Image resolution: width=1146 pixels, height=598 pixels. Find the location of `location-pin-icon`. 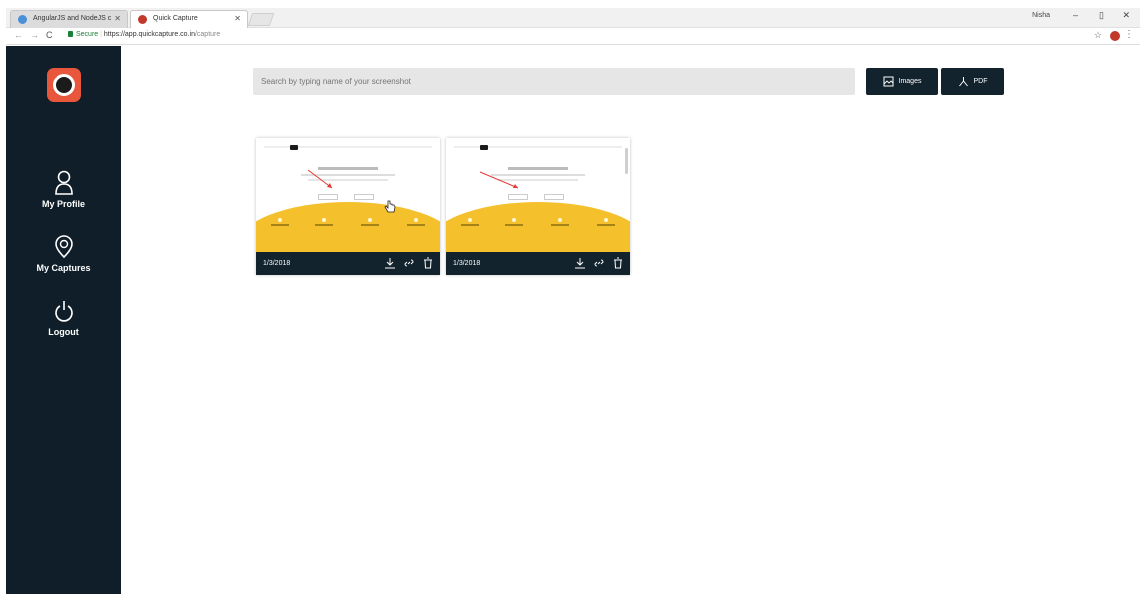

location-pin-icon is located at coordinates (63, 247).